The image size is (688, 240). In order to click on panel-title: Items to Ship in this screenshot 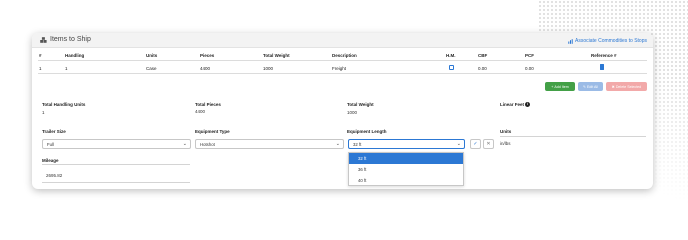, I will do `click(65, 39)`.